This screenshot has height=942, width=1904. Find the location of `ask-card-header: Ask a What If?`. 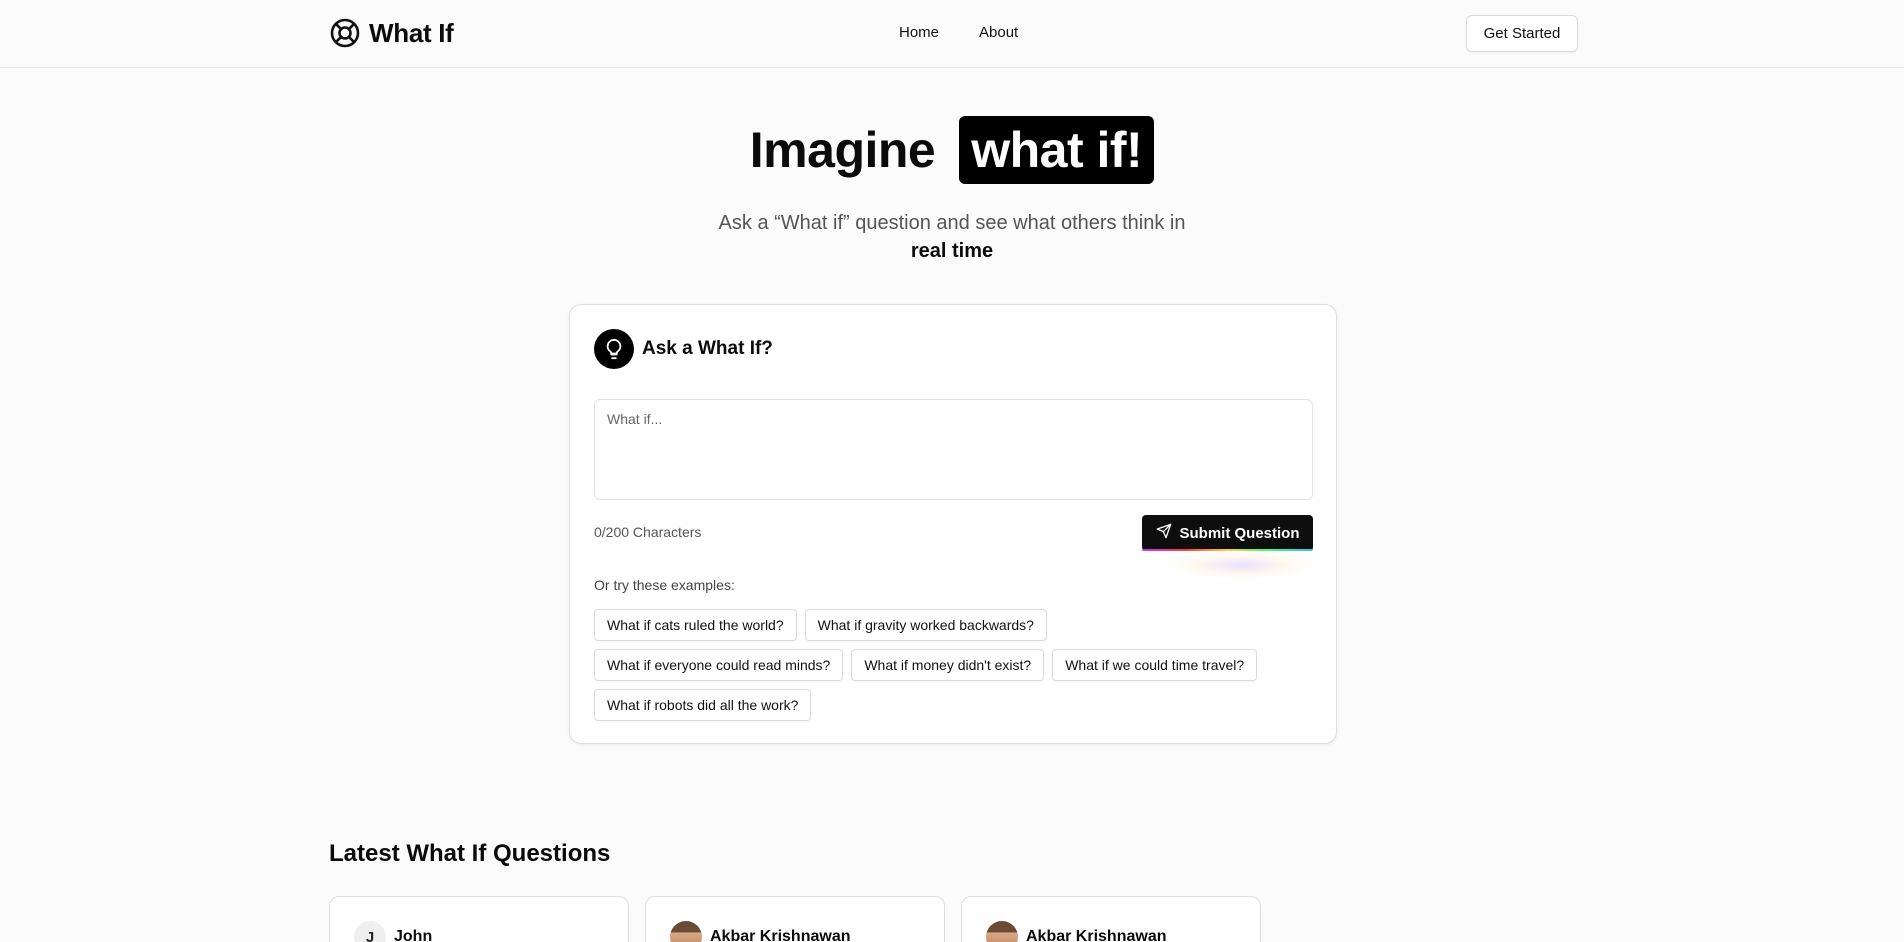

ask-card-header: Ask a What If? is located at coordinates (683, 349).